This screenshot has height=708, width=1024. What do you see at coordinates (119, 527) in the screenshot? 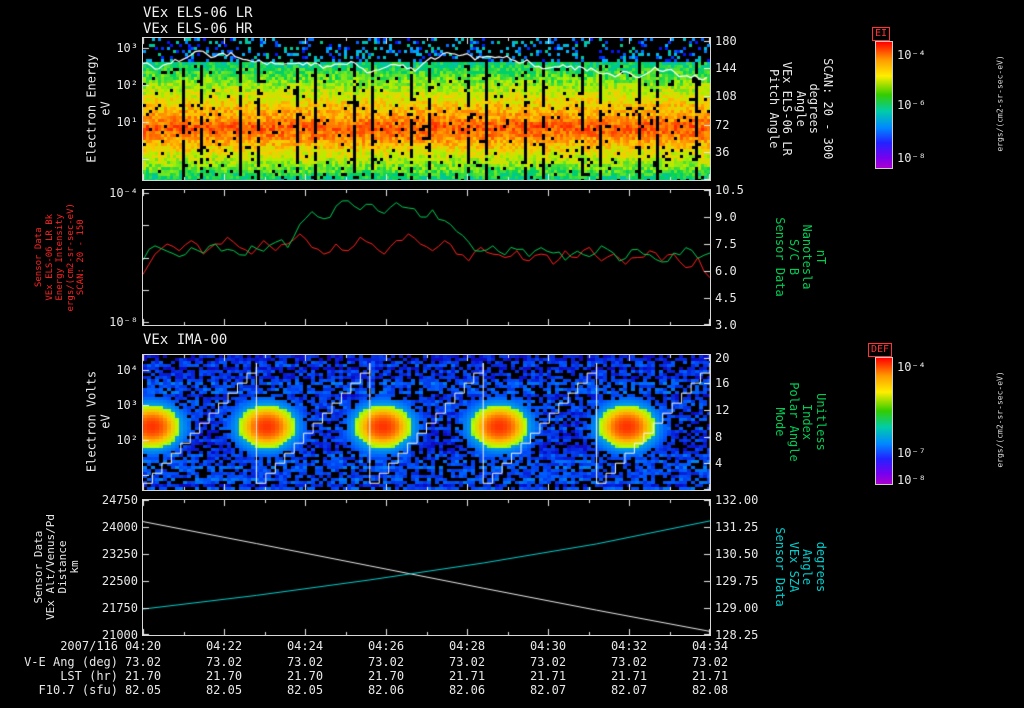
I see `axis-tick-label: 24000` at bounding box center [119, 527].